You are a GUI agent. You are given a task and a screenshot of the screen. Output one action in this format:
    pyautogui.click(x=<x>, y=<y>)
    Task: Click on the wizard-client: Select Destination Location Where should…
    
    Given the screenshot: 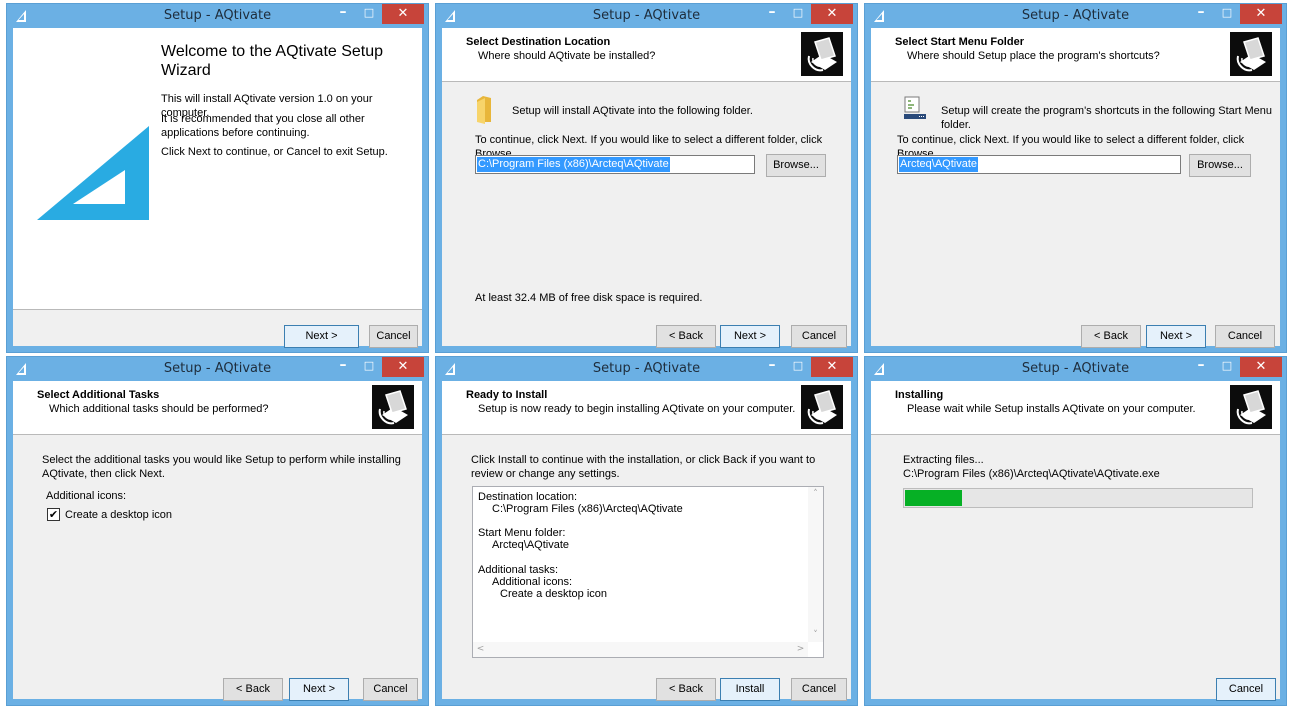 What is the action you would take?
    pyautogui.click(x=646, y=188)
    